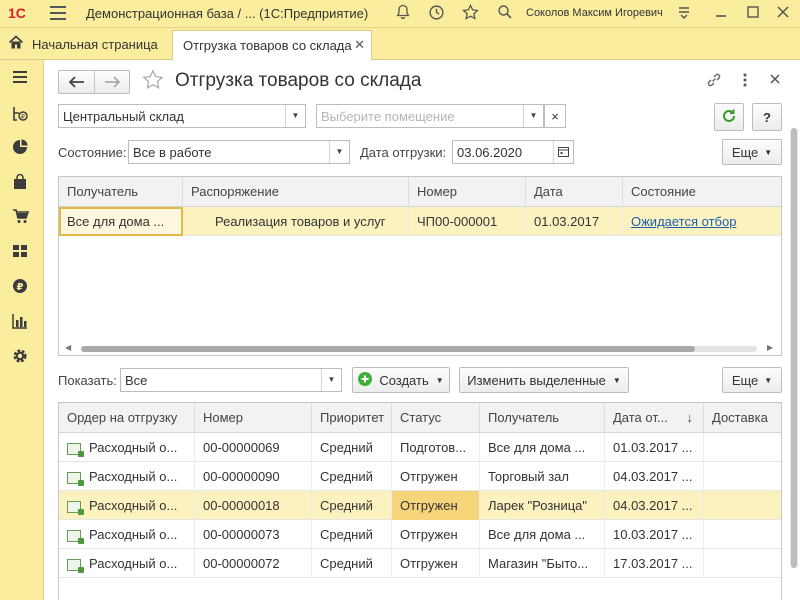 Image resolution: width=800 pixels, height=600 pixels. I want to click on table-cell: Реализация товаров и услуг, so click(296, 221).